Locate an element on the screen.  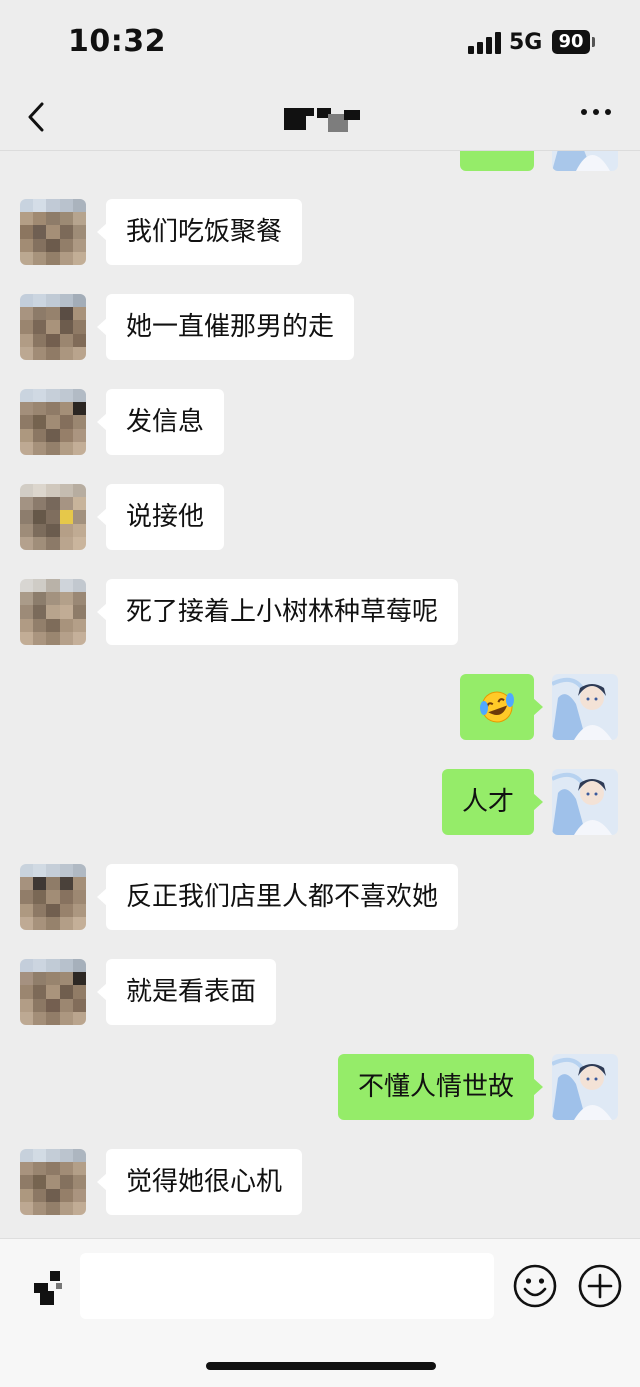
chat-header is located at coordinates (320, 118).